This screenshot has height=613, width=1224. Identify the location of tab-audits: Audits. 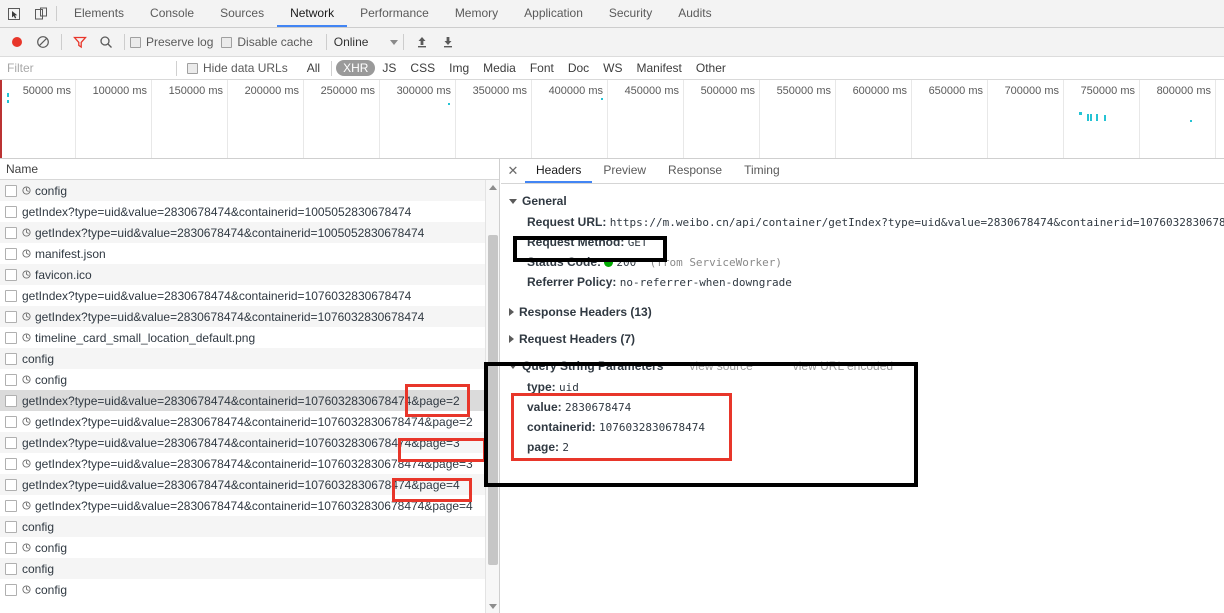
(694, 13).